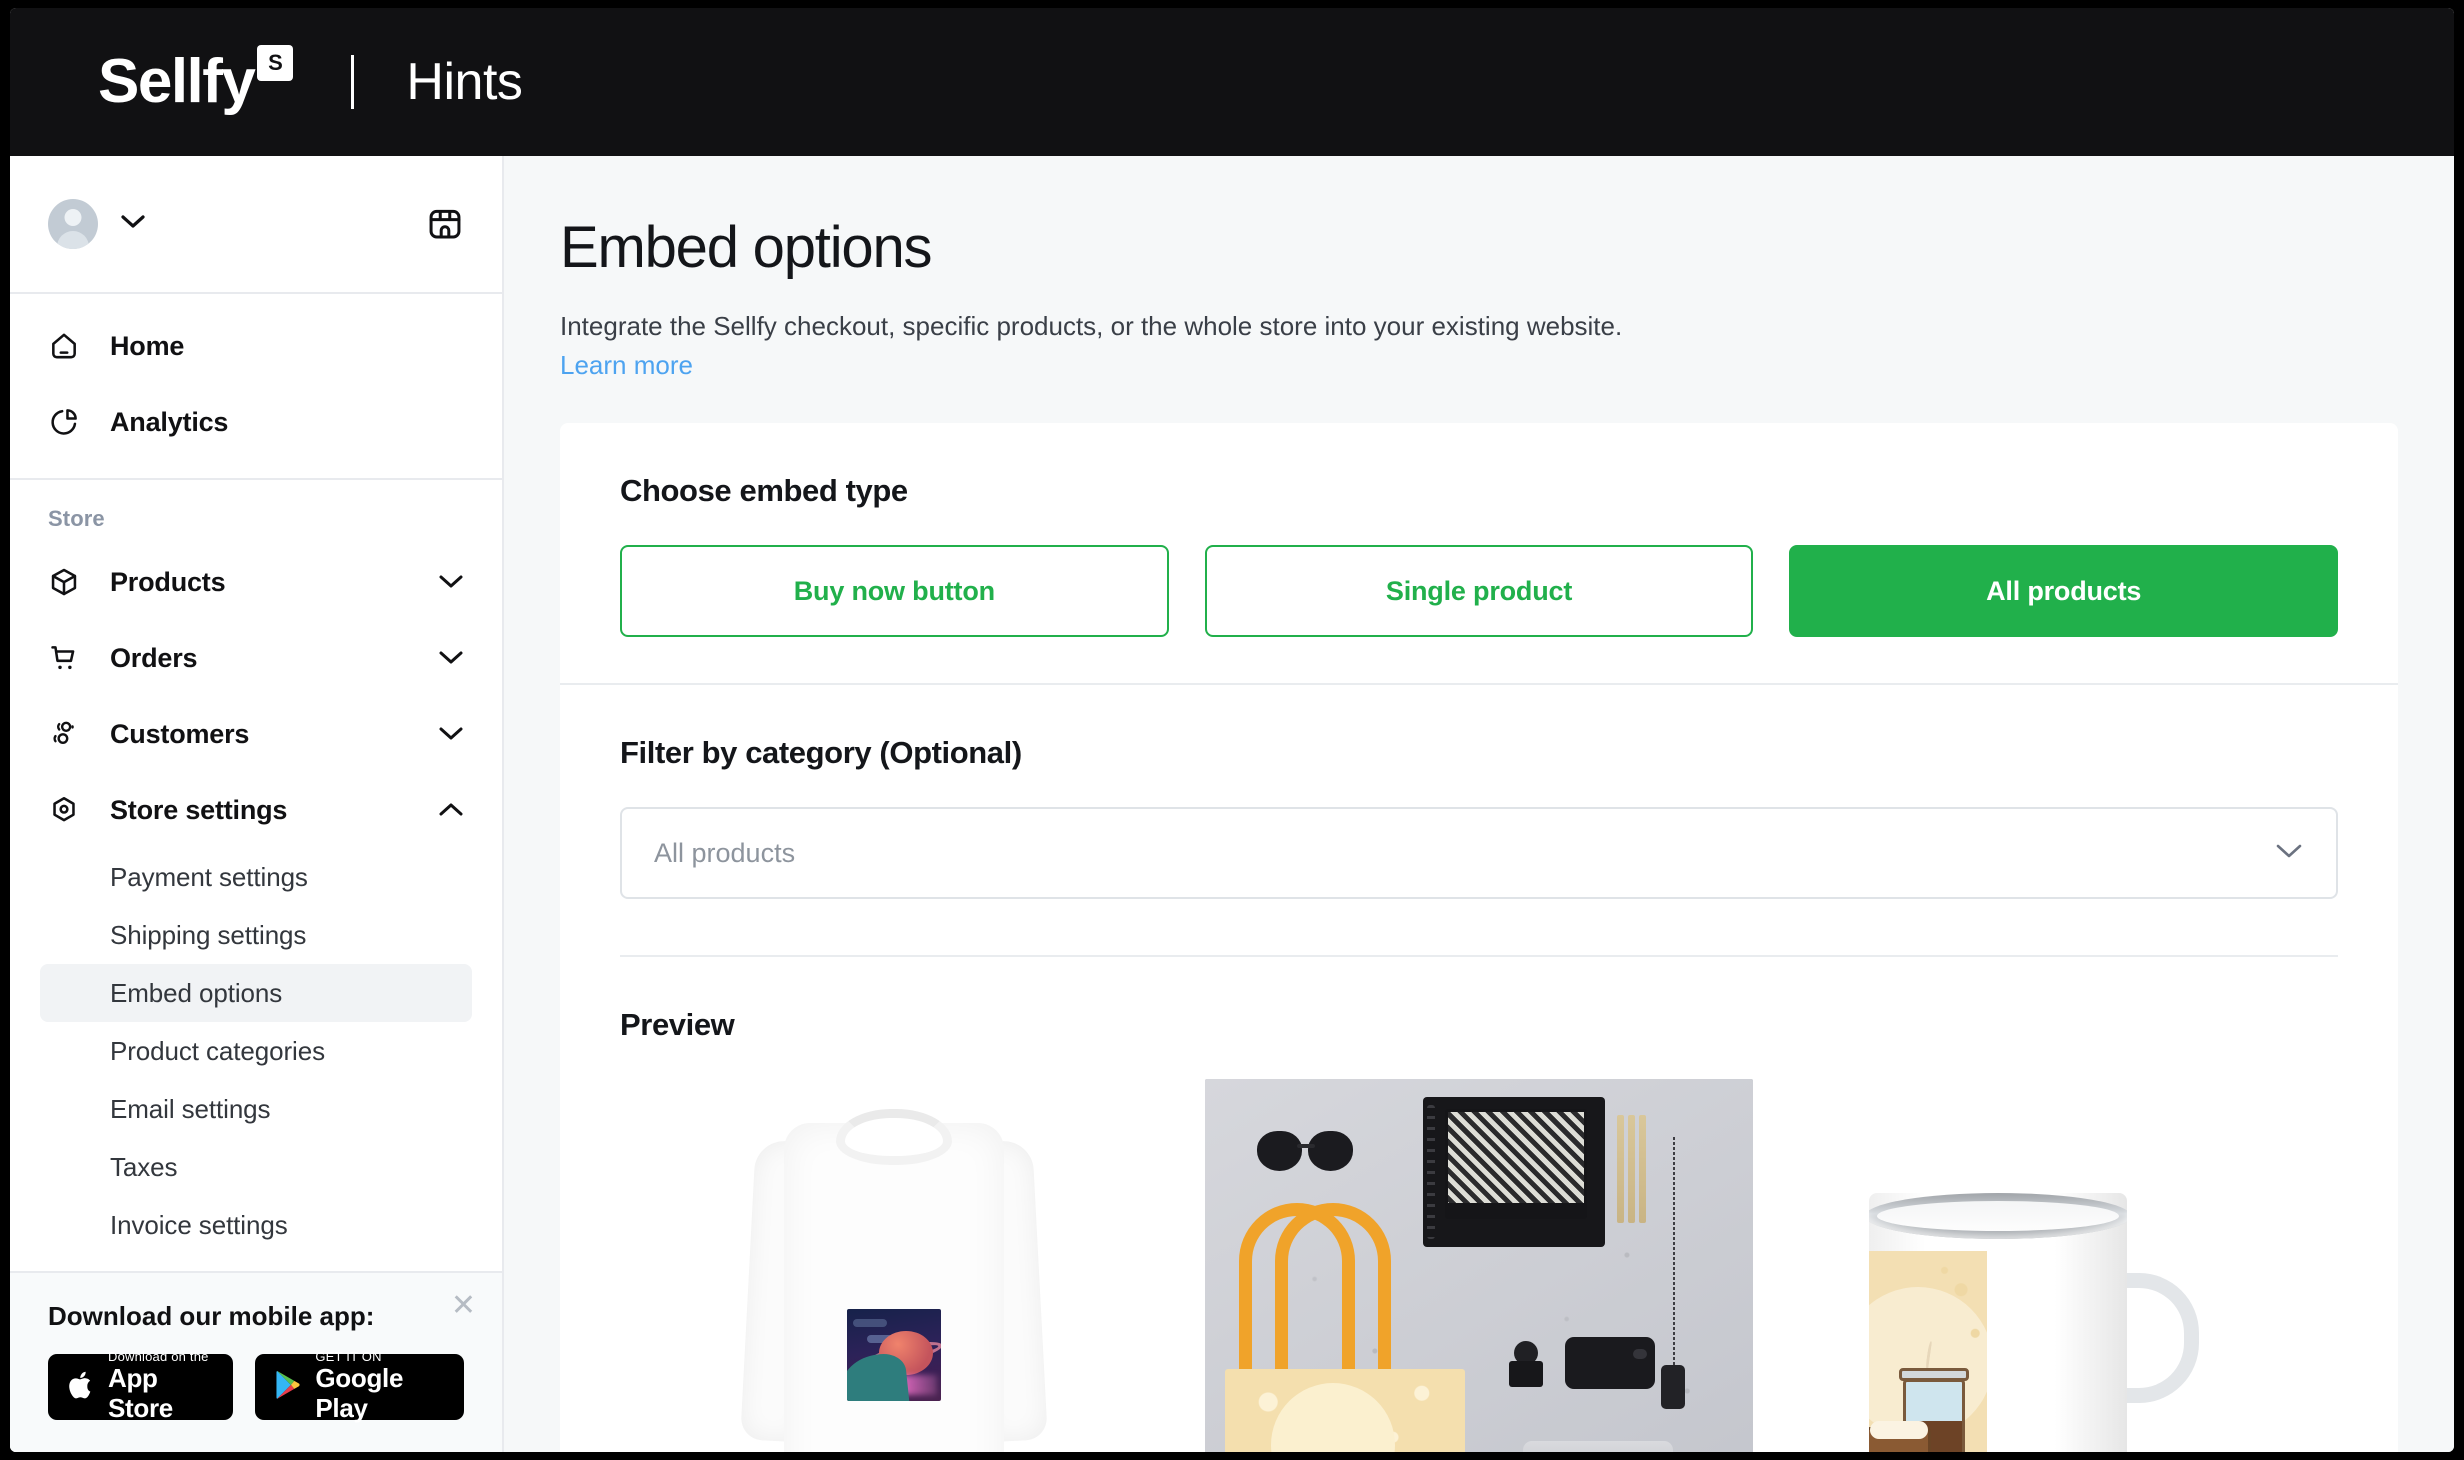  Describe the element at coordinates (256, 1109) in the screenshot. I see `sidebar-subitem-email-settings: Email settings` at that location.